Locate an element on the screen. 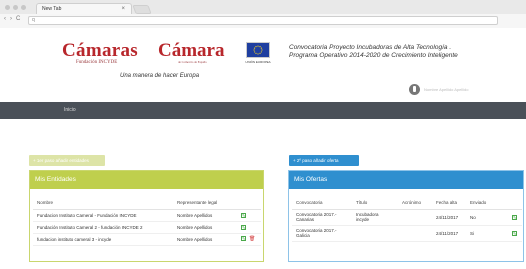 This screenshot has height=269, width=526. column-header-fecha: Fecha alta is located at coordinates (449, 203).